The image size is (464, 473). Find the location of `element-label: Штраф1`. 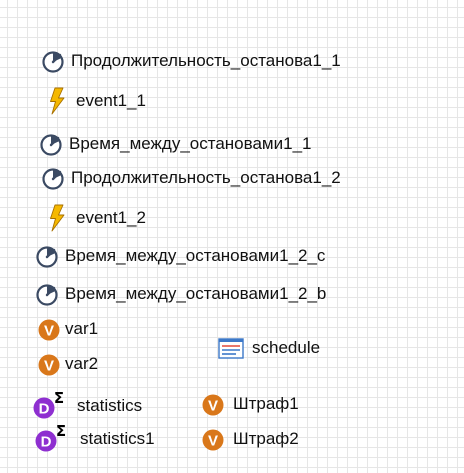

element-label: Штраф1 is located at coordinates (266, 403).